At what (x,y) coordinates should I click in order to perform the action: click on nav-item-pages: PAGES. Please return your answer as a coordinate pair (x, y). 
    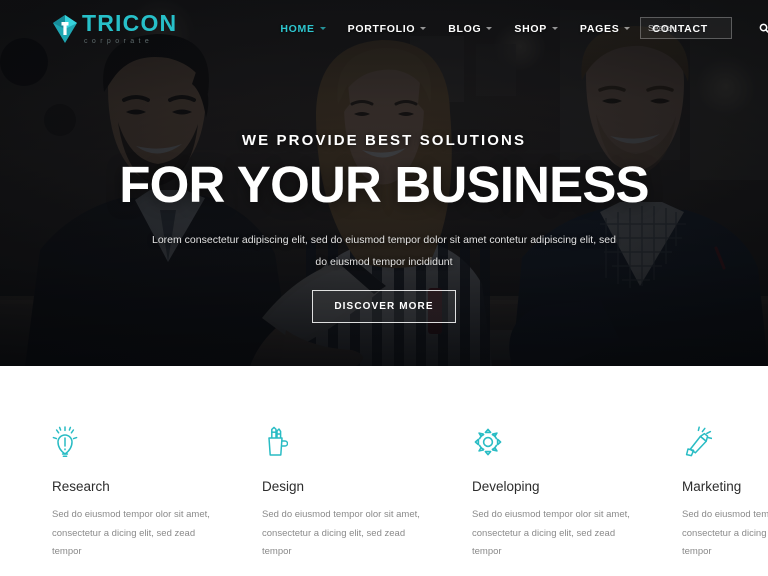
    Looking at the image, I should click on (605, 29).